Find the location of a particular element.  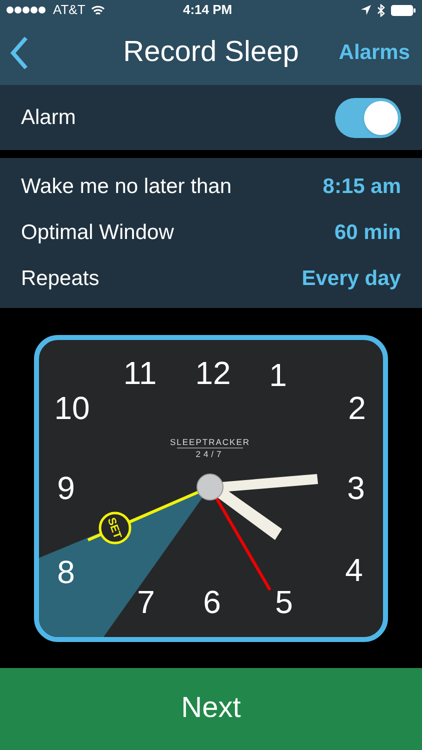

alarm-toggle is located at coordinates (368, 118).